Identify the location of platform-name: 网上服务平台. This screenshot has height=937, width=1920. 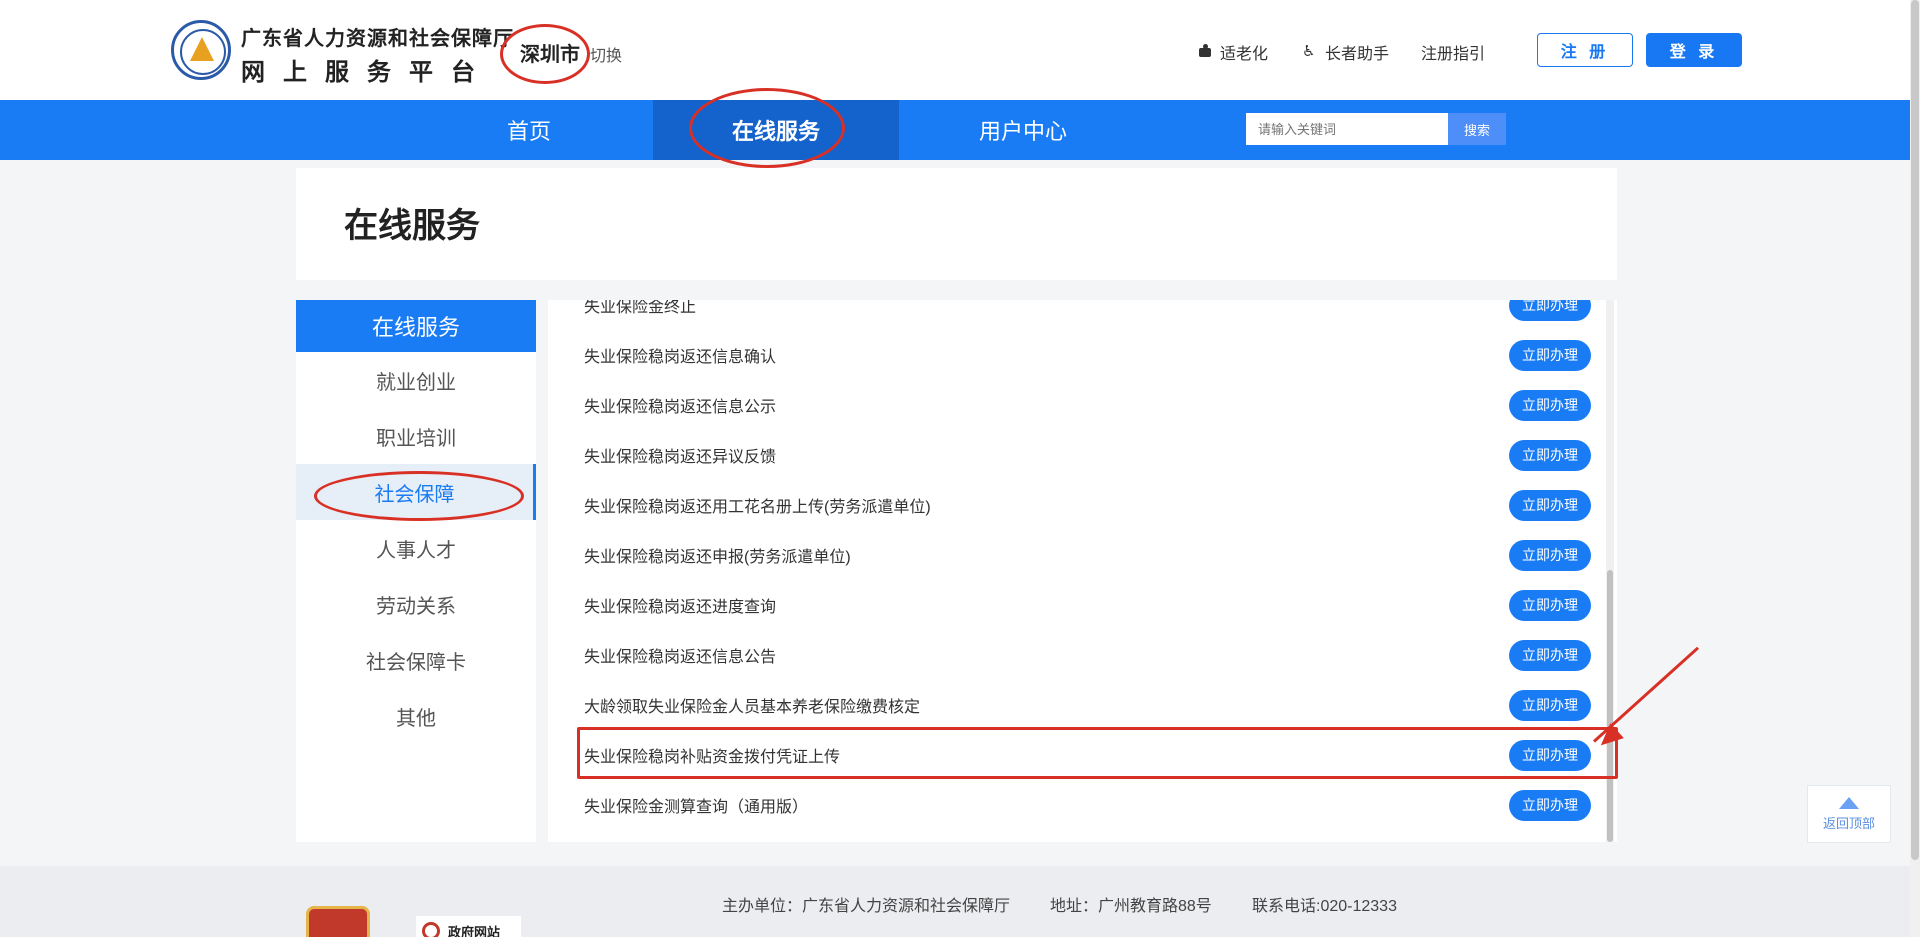
(367, 72).